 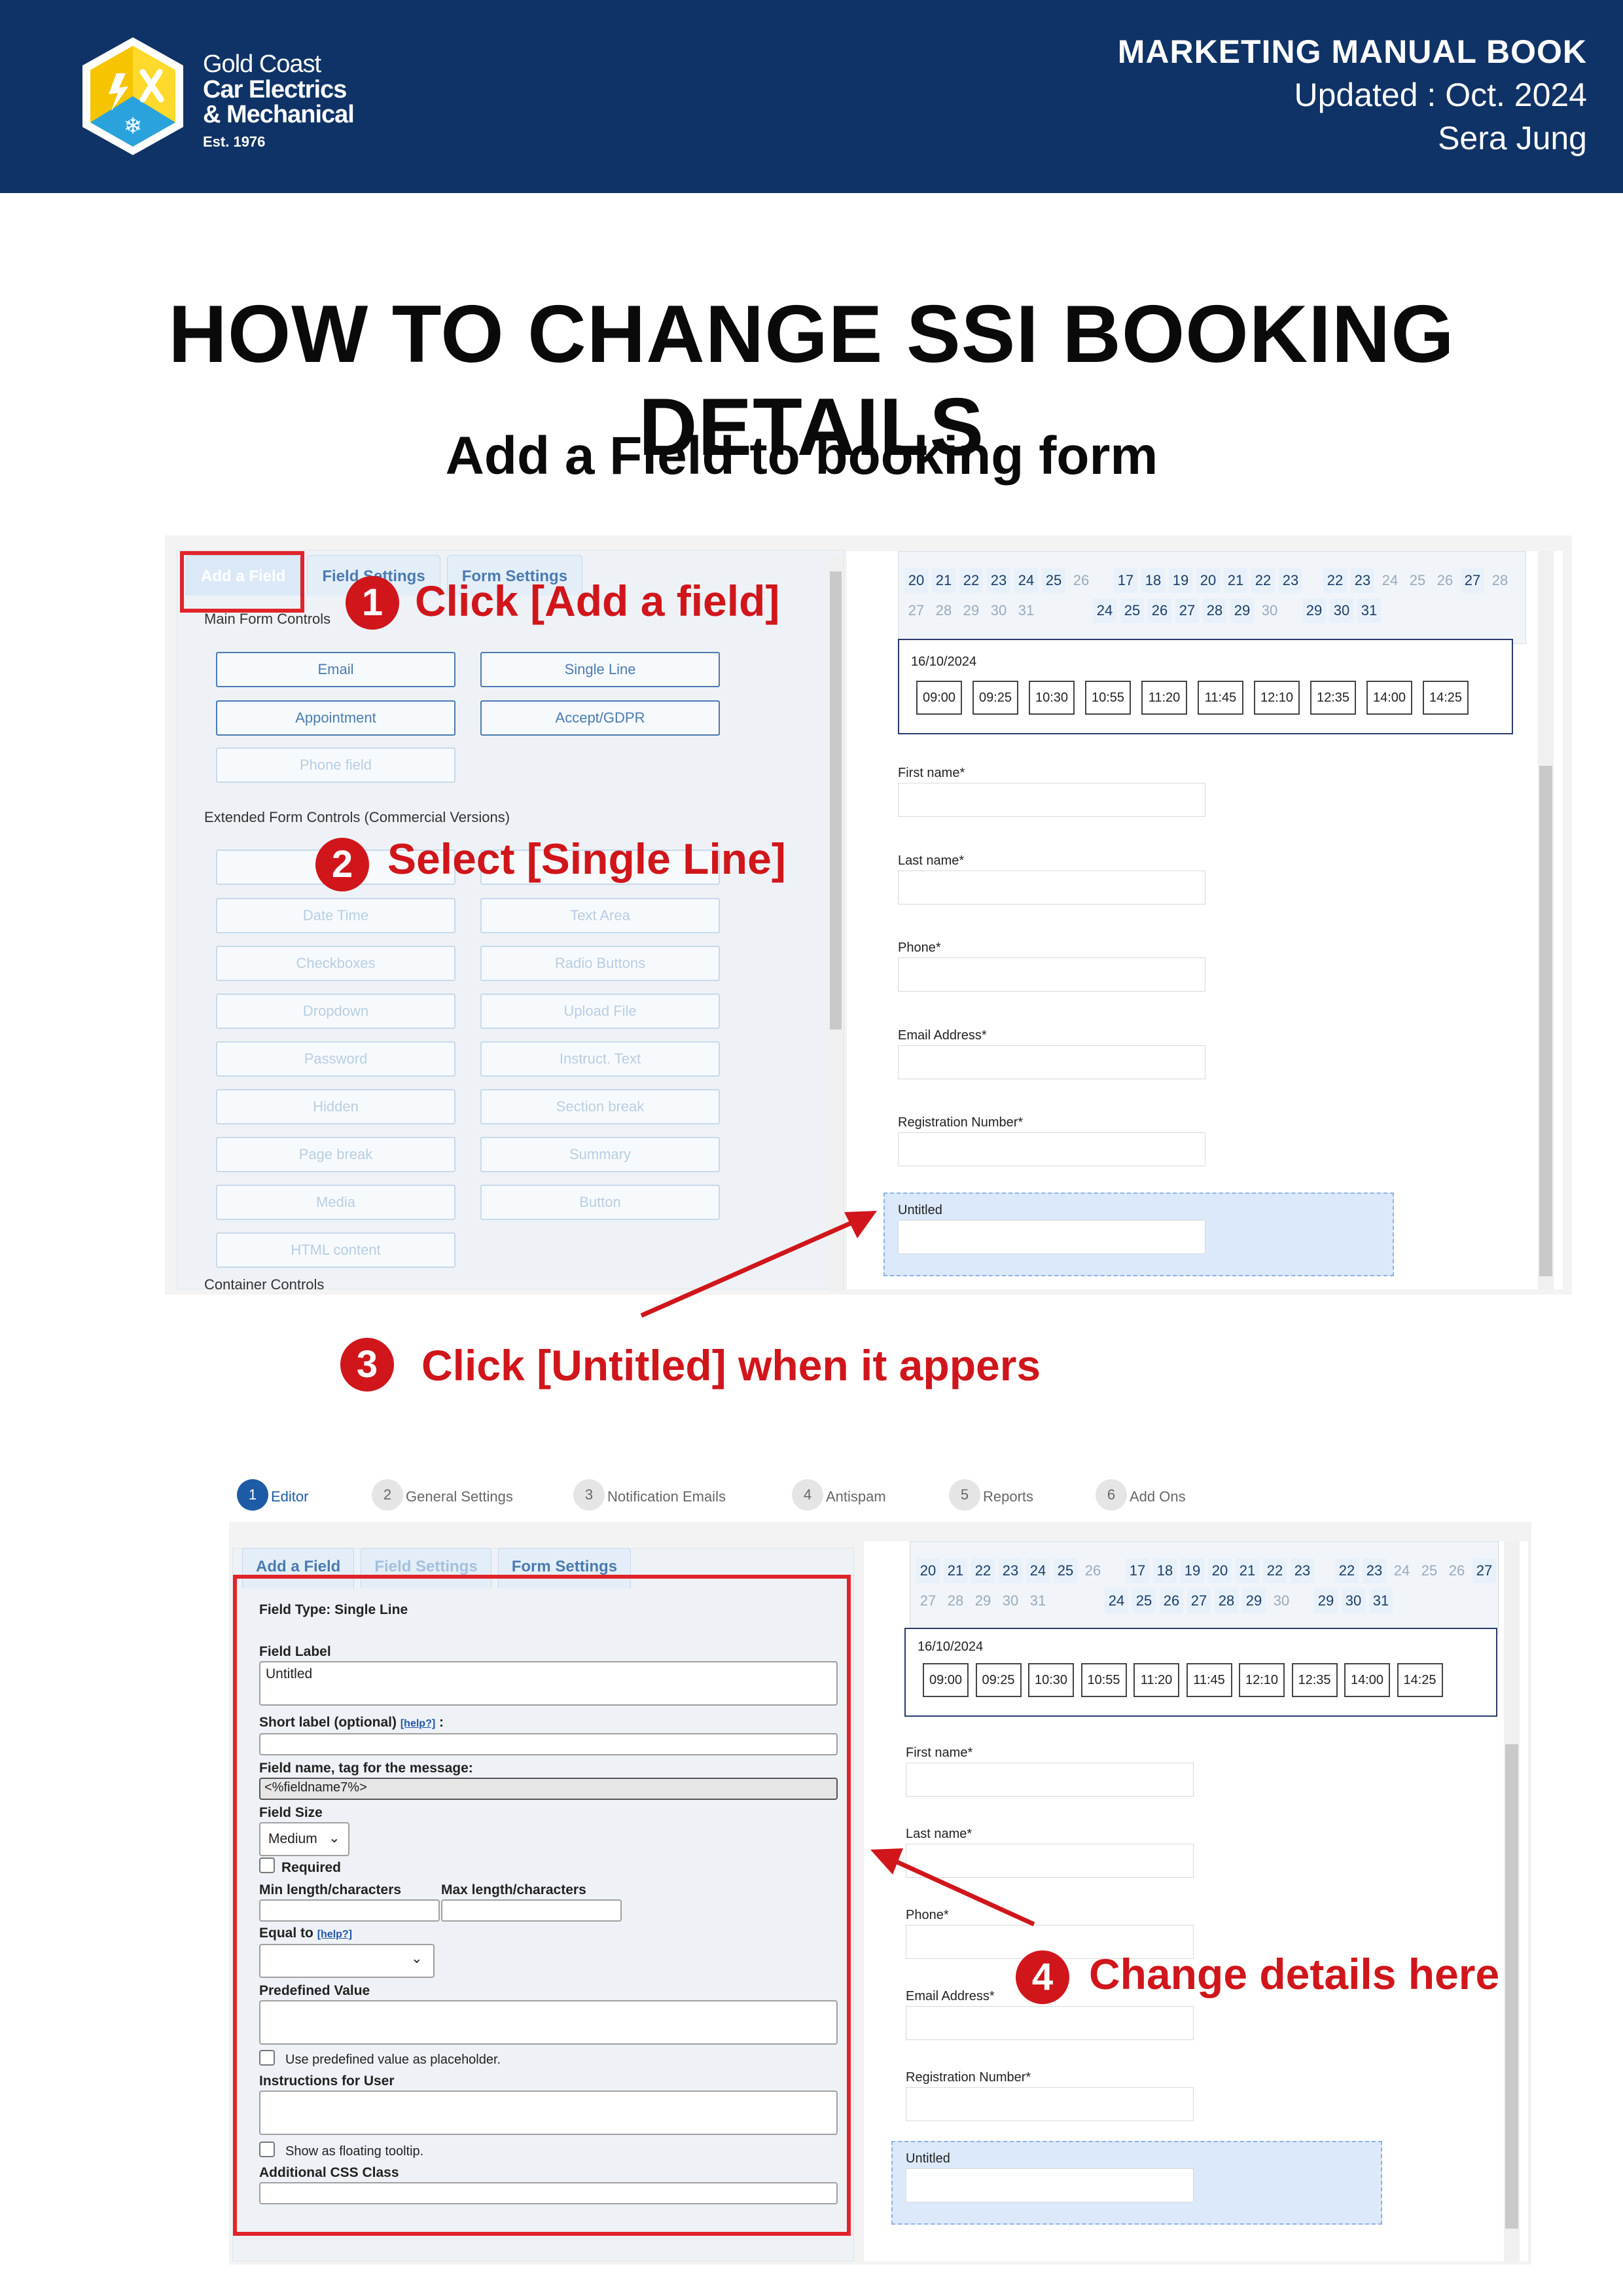 What do you see at coordinates (666, 1496) in the screenshot?
I see `wizard-step-label: Notification Emails` at bounding box center [666, 1496].